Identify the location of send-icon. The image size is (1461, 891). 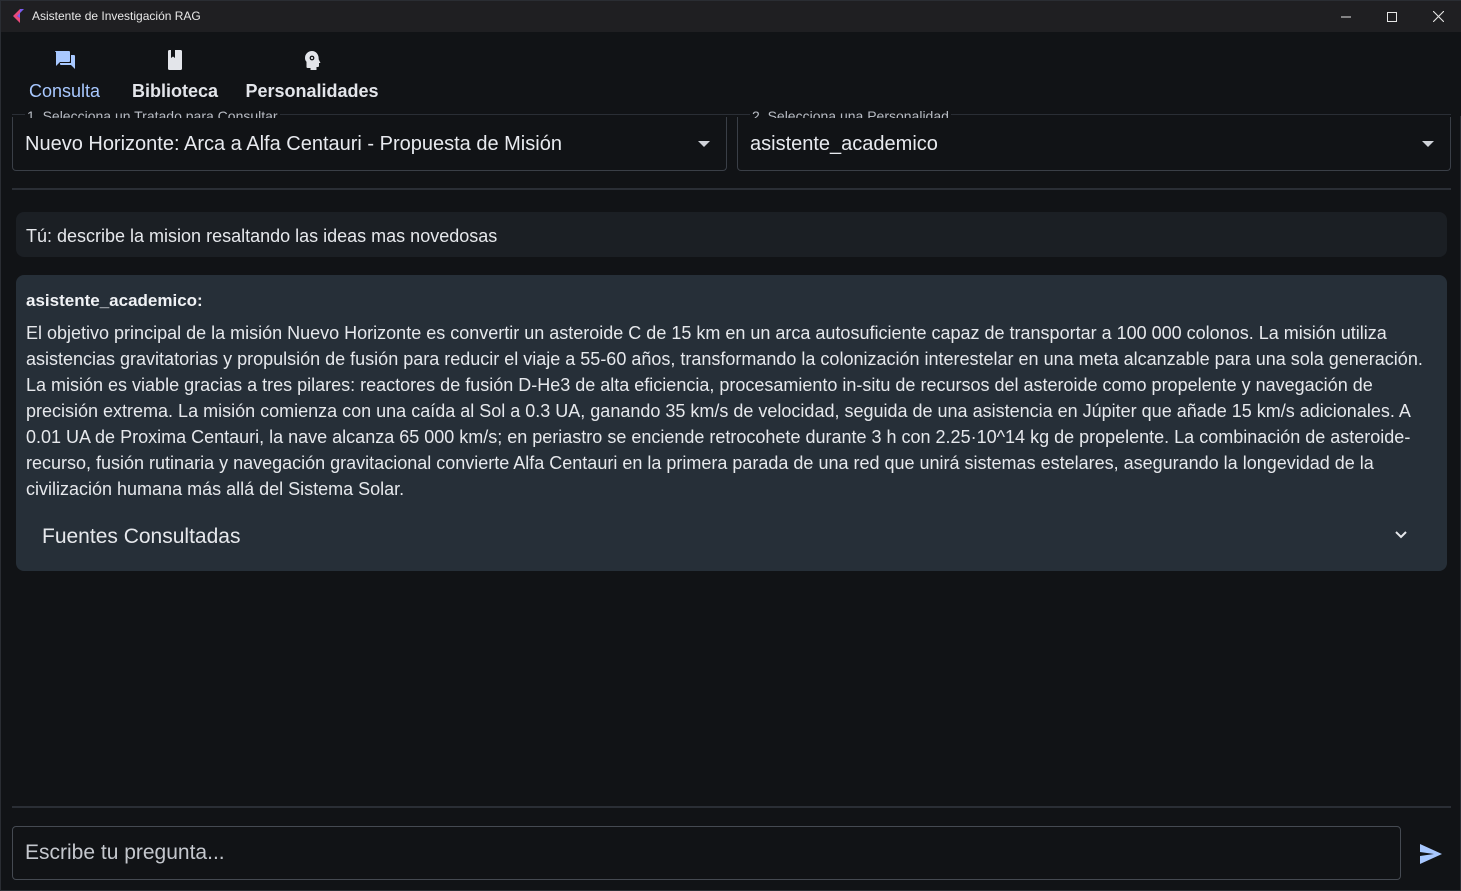
(1431, 854).